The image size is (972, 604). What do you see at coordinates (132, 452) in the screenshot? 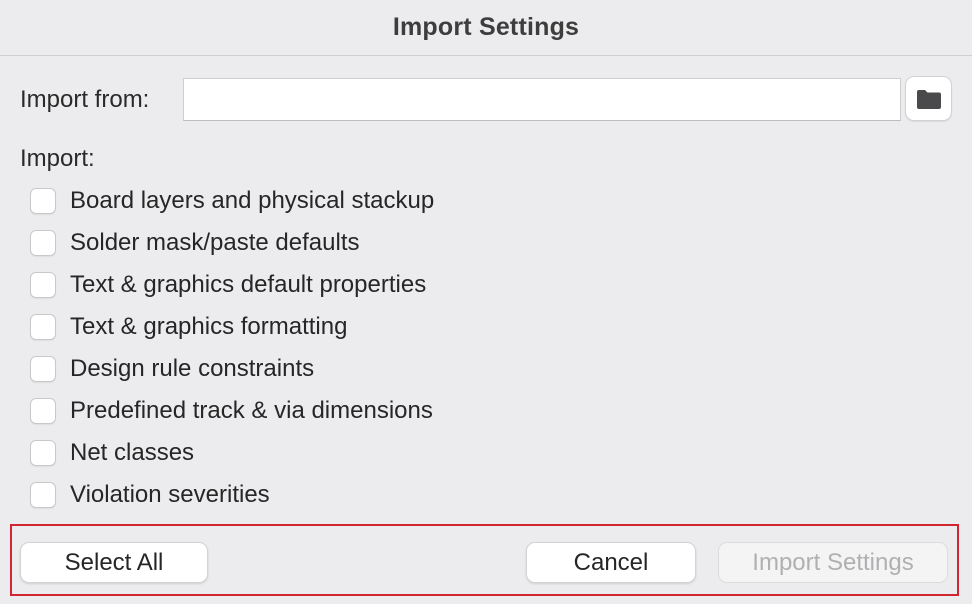
I see `option-label: Net classes` at bounding box center [132, 452].